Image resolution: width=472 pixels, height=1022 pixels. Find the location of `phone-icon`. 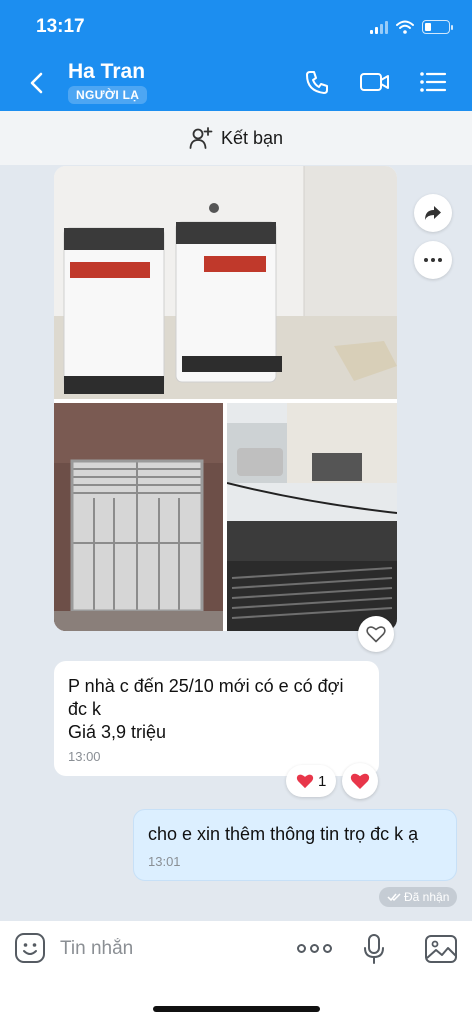

phone-icon is located at coordinates (317, 82).